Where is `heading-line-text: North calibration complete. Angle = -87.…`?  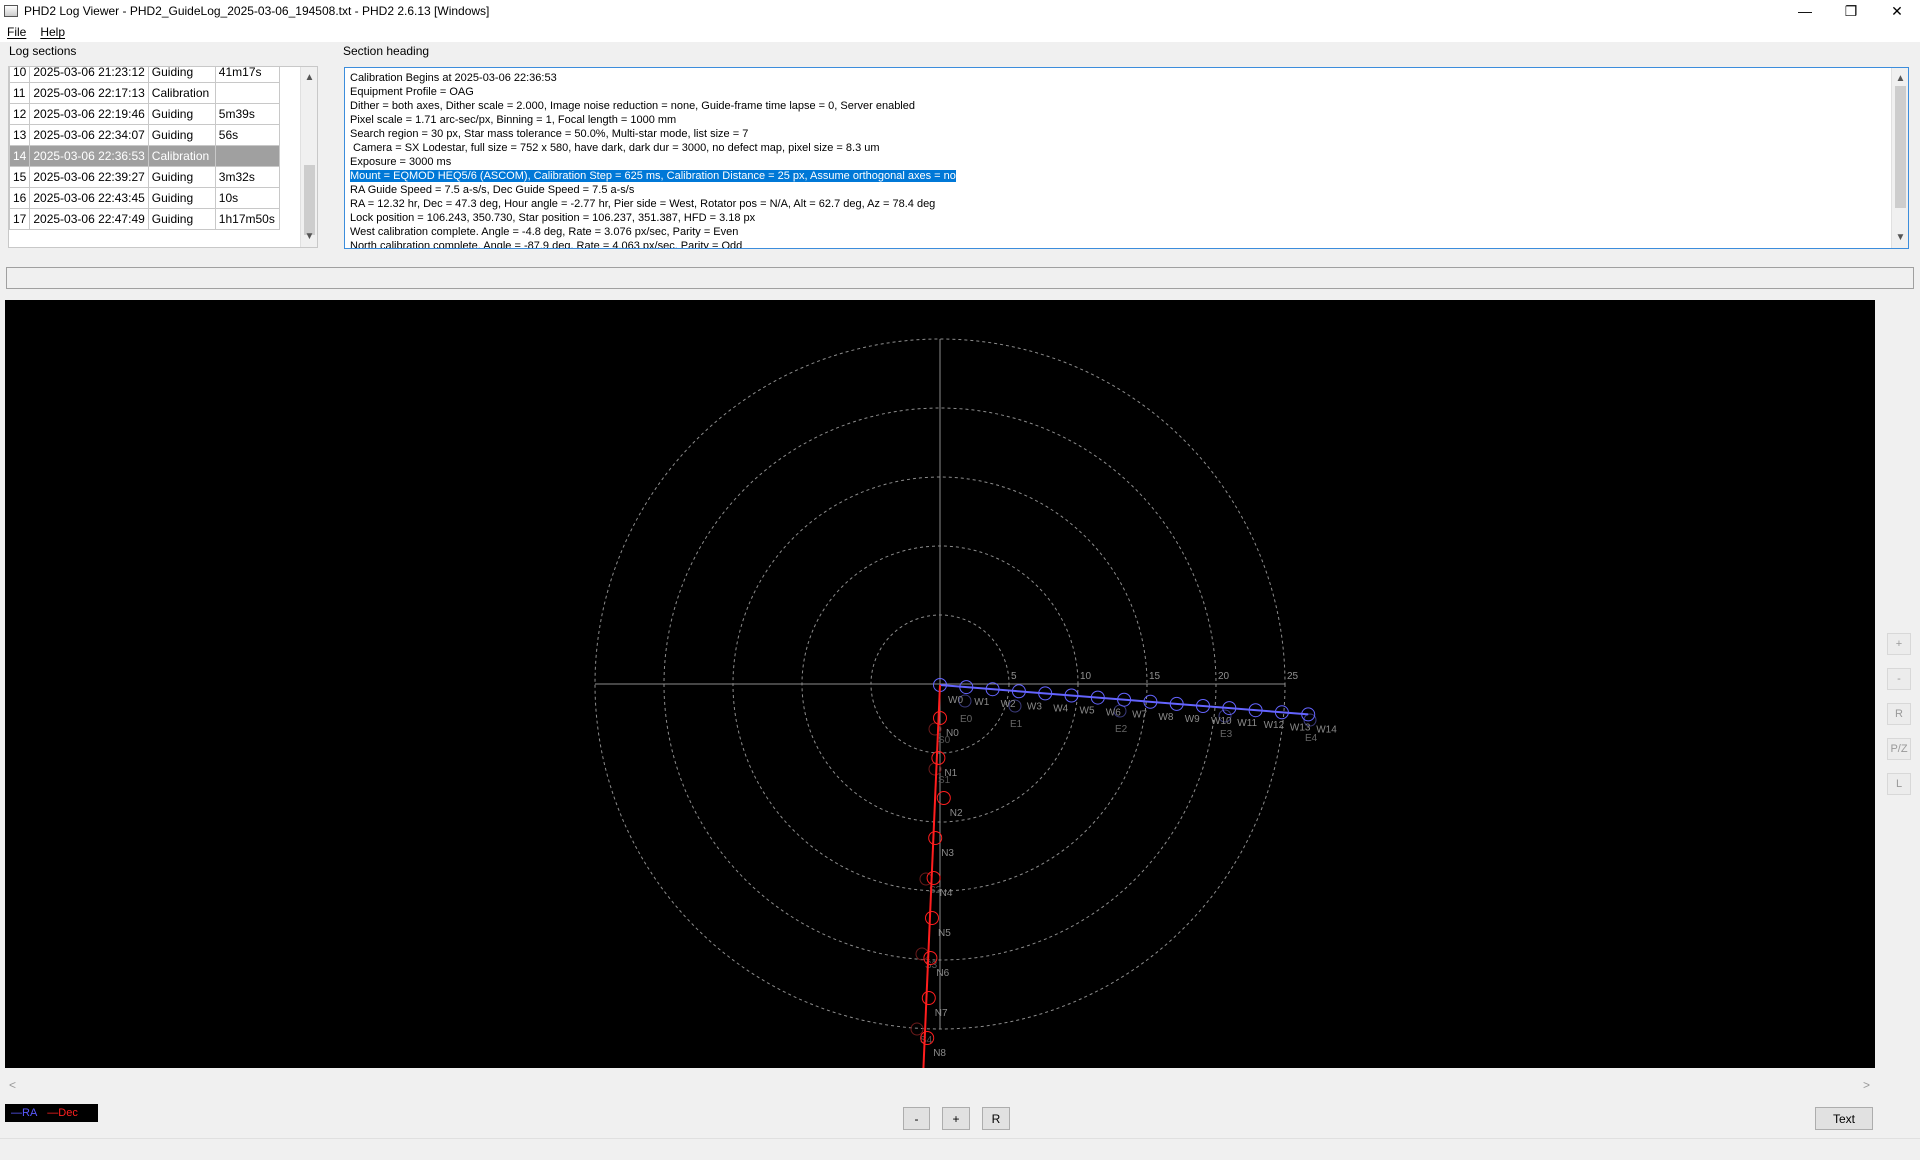 heading-line-text: North calibration complete. Angle = -87.… is located at coordinates (546, 244).